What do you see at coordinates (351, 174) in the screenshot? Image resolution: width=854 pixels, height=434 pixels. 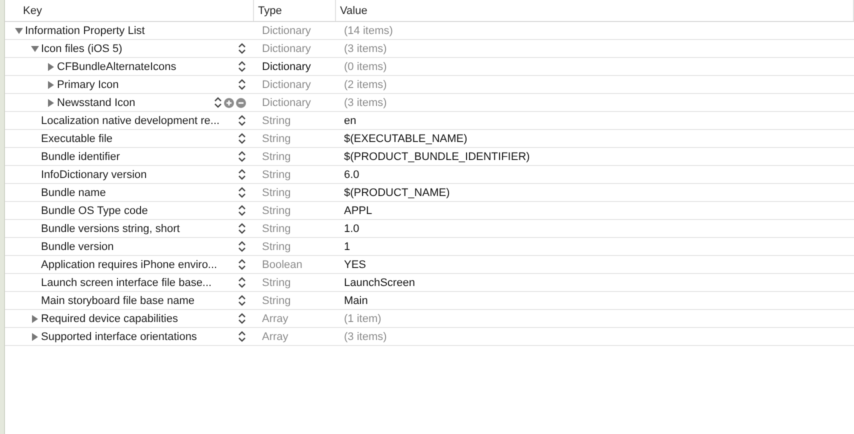 I see `value-text: 6.0` at bounding box center [351, 174].